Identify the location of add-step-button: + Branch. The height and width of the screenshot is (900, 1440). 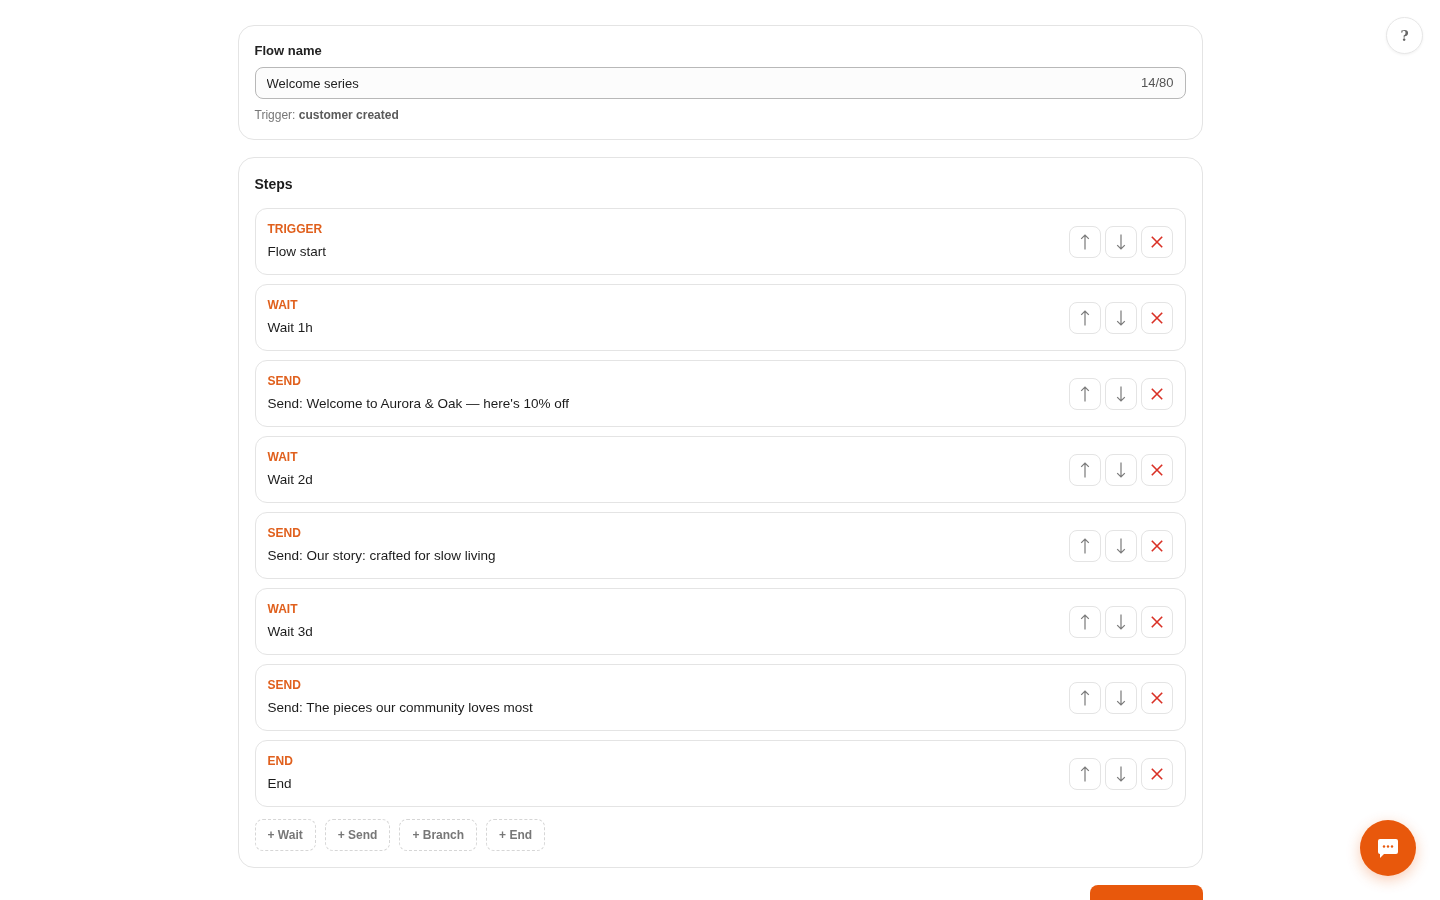
(438, 835).